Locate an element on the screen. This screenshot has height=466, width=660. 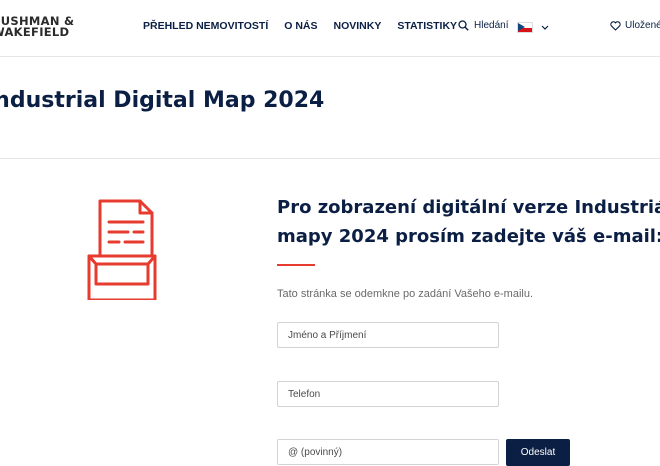
saved-link: Uložené is located at coordinates (635, 25).